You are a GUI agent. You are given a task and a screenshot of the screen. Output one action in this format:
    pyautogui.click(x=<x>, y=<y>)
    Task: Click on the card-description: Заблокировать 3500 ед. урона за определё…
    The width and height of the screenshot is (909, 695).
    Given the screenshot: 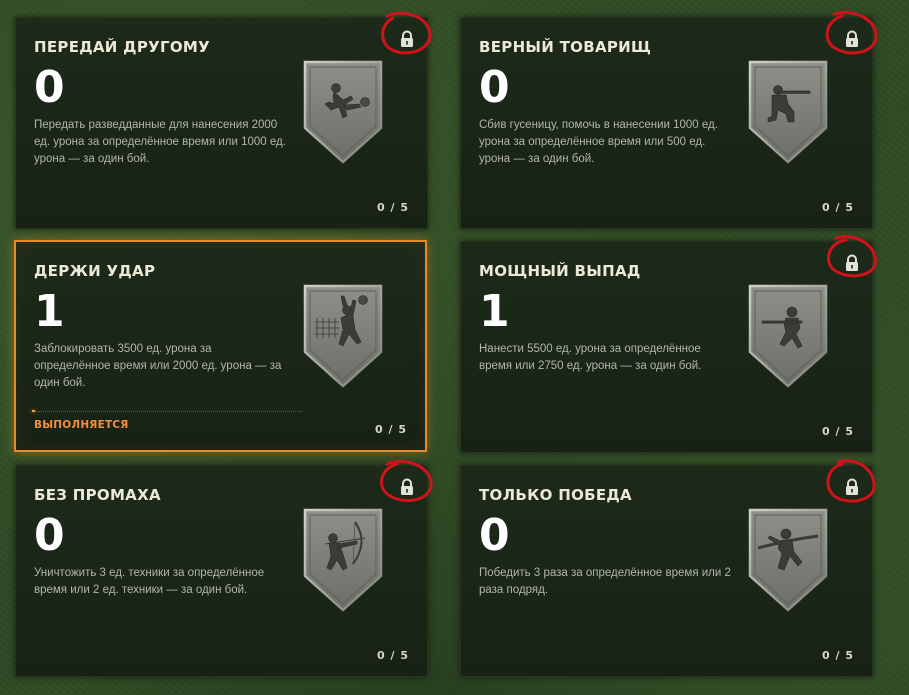 What is the action you would take?
    pyautogui.click(x=158, y=366)
    